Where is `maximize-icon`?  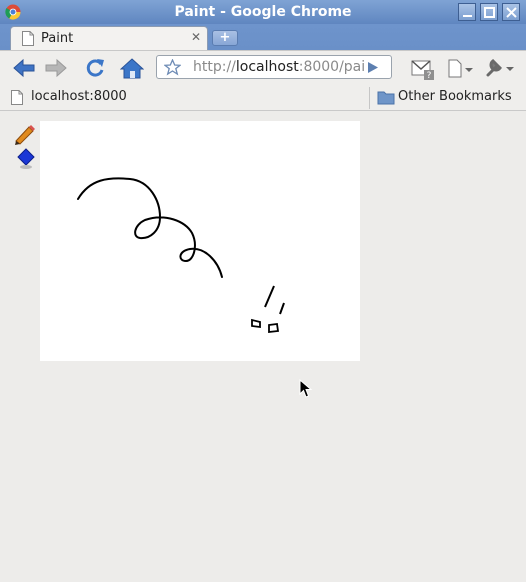 maximize-icon is located at coordinates (489, 12).